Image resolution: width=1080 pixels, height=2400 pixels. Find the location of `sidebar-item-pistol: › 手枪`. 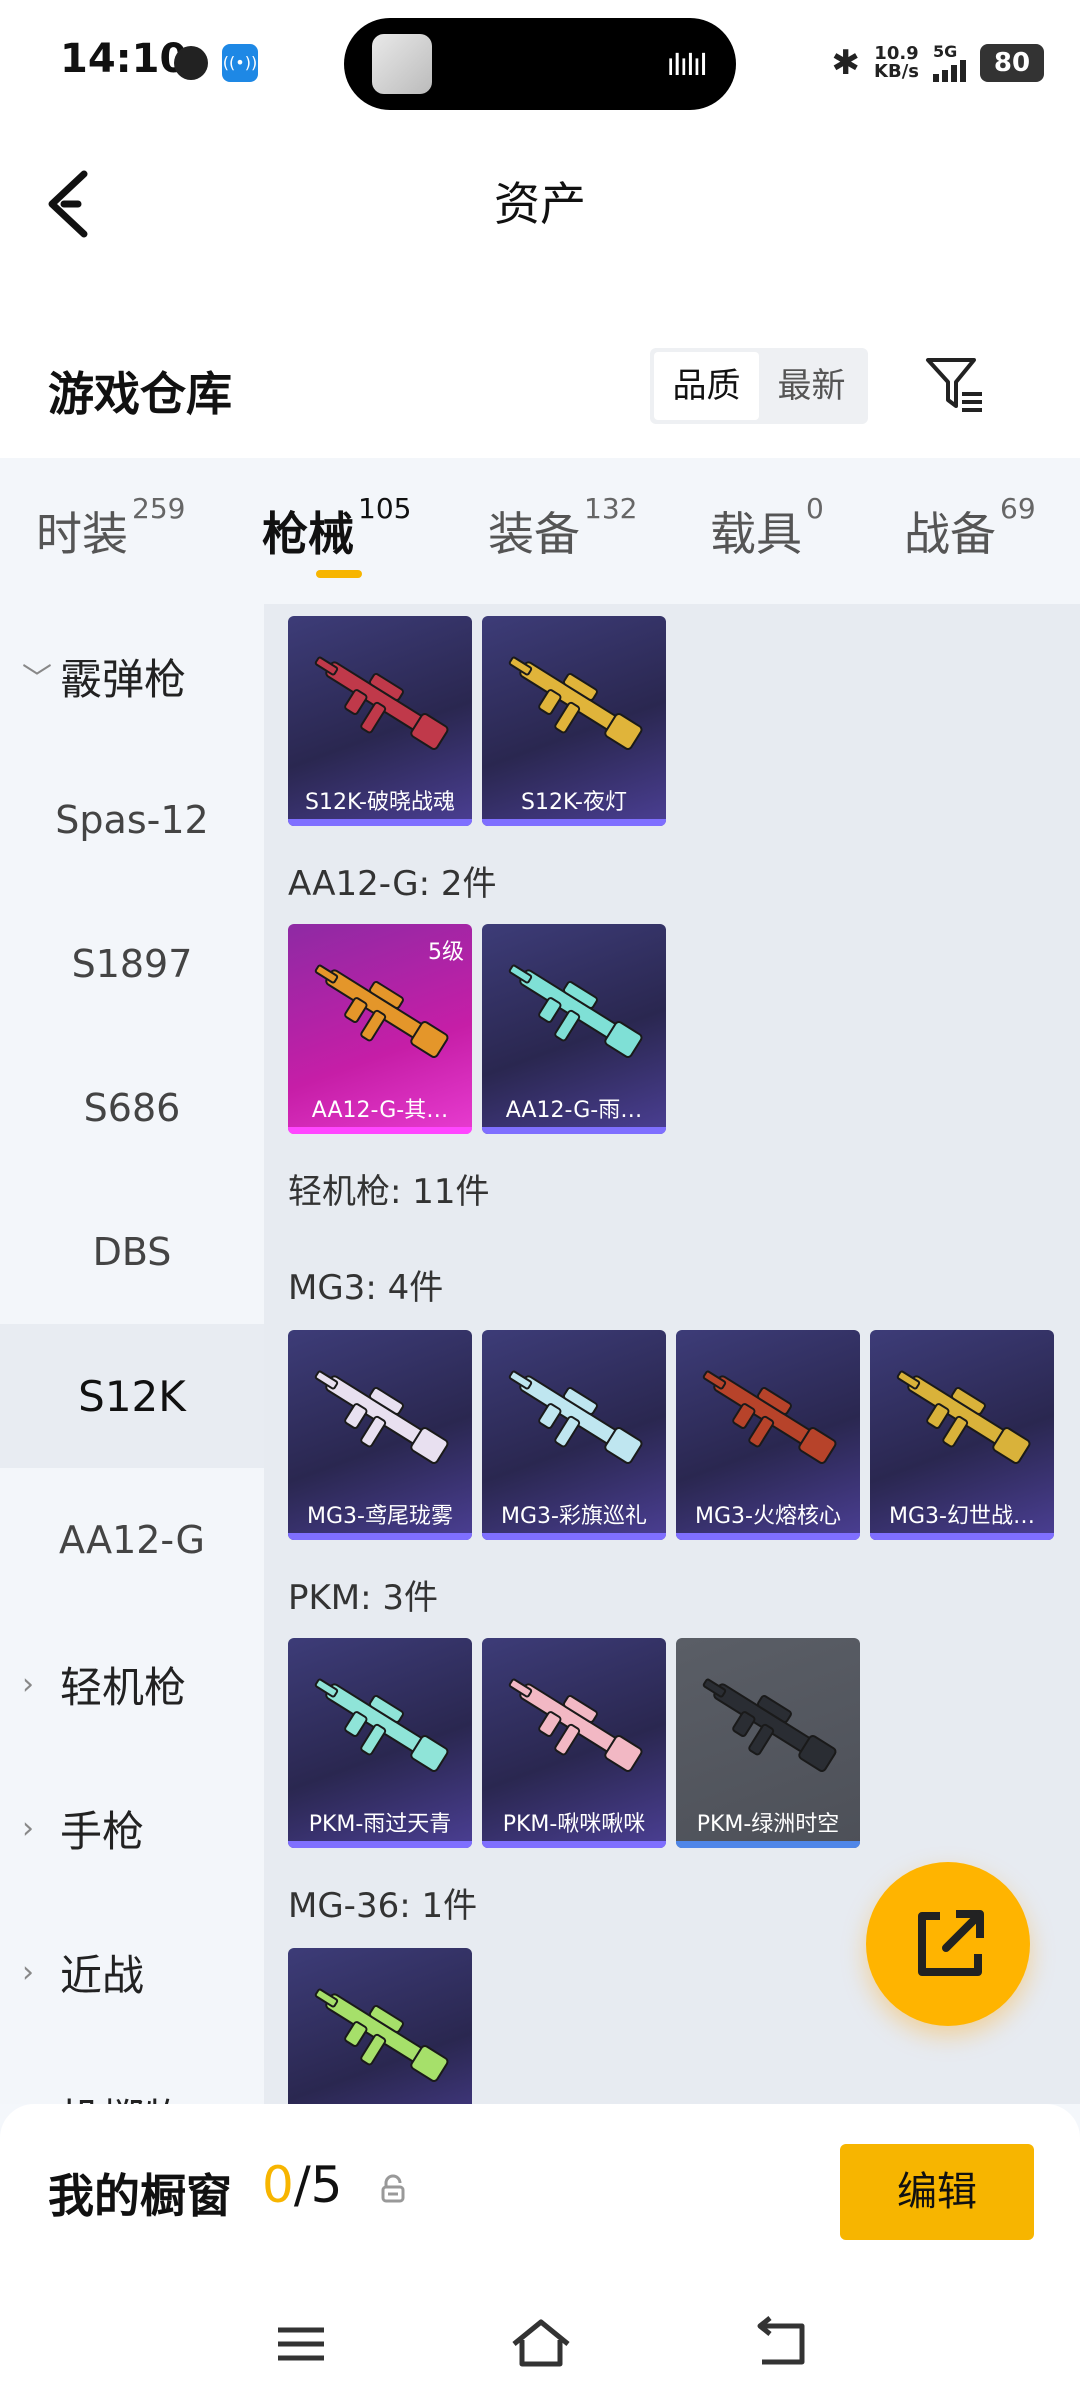

sidebar-item-pistol: › 手枪 is located at coordinates (132, 1828).